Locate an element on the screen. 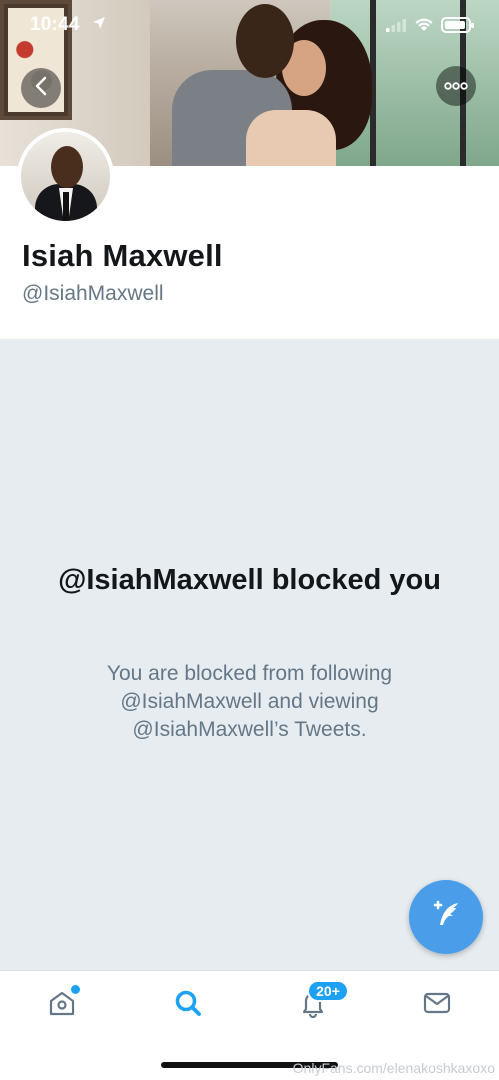 This screenshot has width=499, height=1080. profile-handle: @IsiahMaxwell is located at coordinates (93, 293).